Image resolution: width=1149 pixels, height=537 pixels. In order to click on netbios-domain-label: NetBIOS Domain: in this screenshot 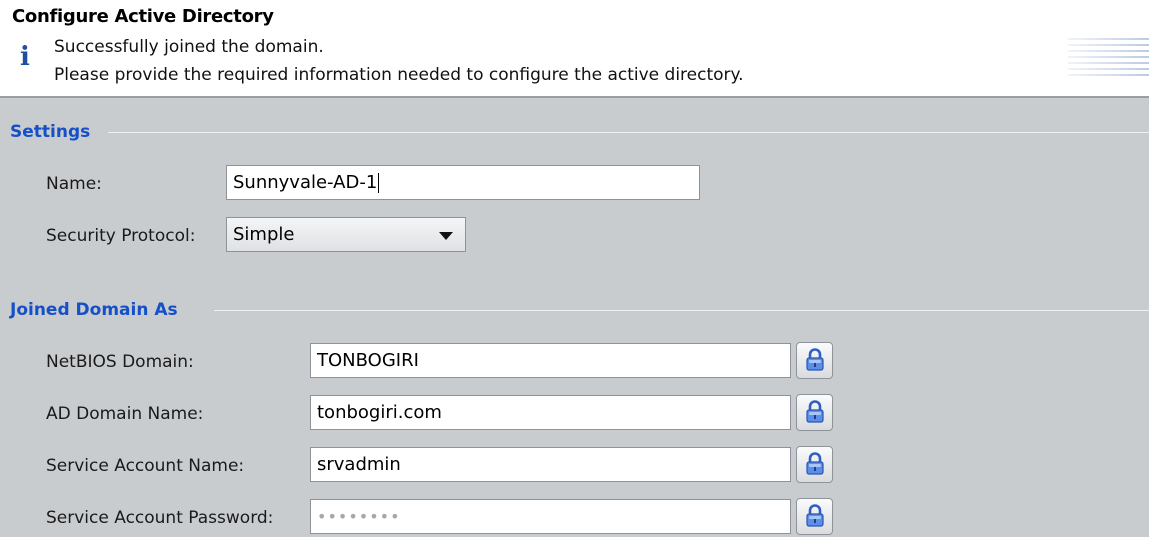, I will do `click(120, 362)`.